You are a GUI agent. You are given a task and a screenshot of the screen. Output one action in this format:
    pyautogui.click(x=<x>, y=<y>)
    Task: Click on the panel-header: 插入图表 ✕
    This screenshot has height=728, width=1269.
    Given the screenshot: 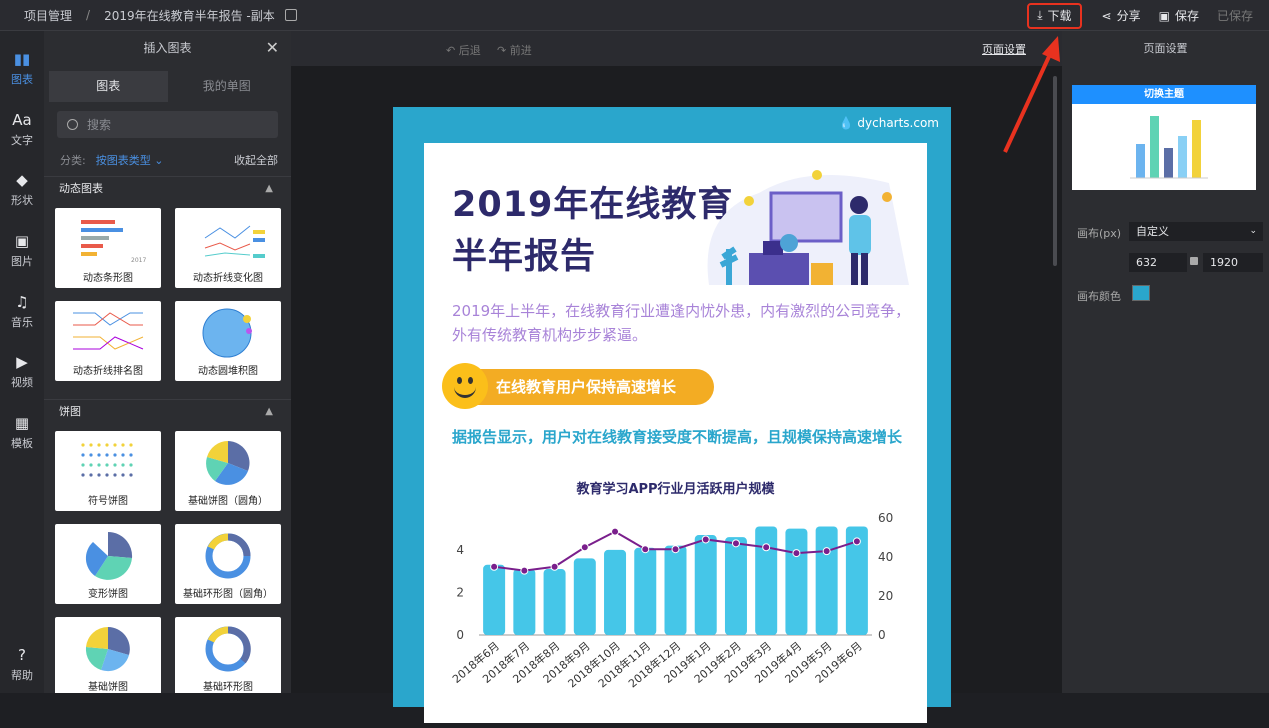 What is the action you would take?
    pyautogui.click(x=167, y=48)
    